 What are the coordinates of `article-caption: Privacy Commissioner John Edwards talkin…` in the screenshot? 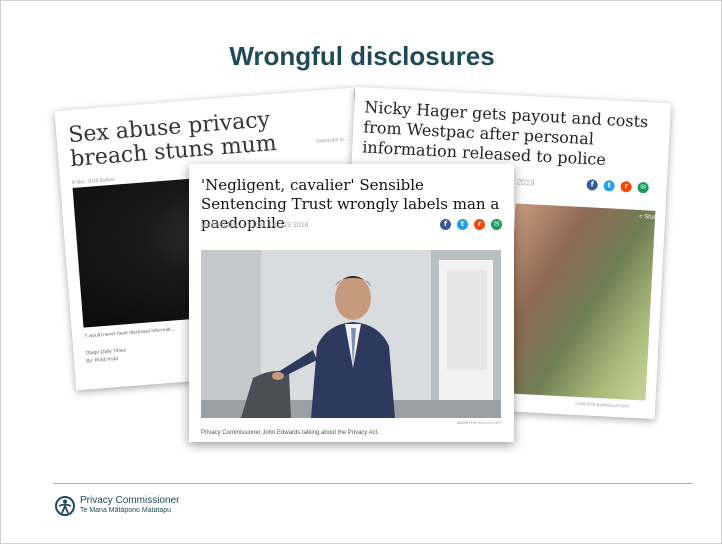 It's located at (290, 433).